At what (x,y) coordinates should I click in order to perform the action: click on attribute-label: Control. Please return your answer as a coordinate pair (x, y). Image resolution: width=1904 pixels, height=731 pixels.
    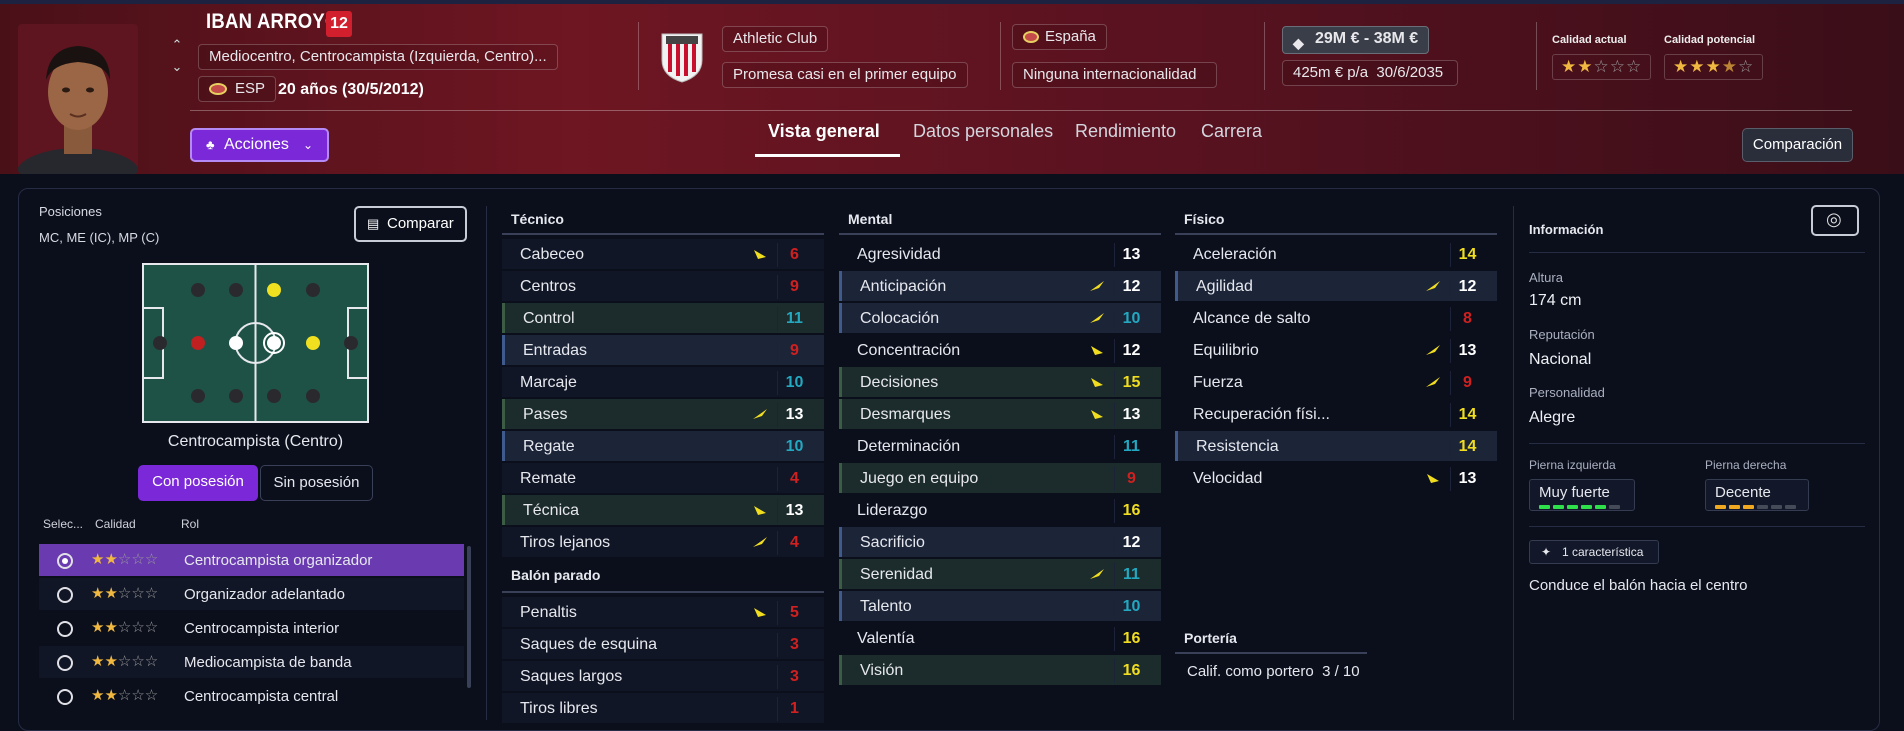
    Looking at the image, I should click on (549, 318).